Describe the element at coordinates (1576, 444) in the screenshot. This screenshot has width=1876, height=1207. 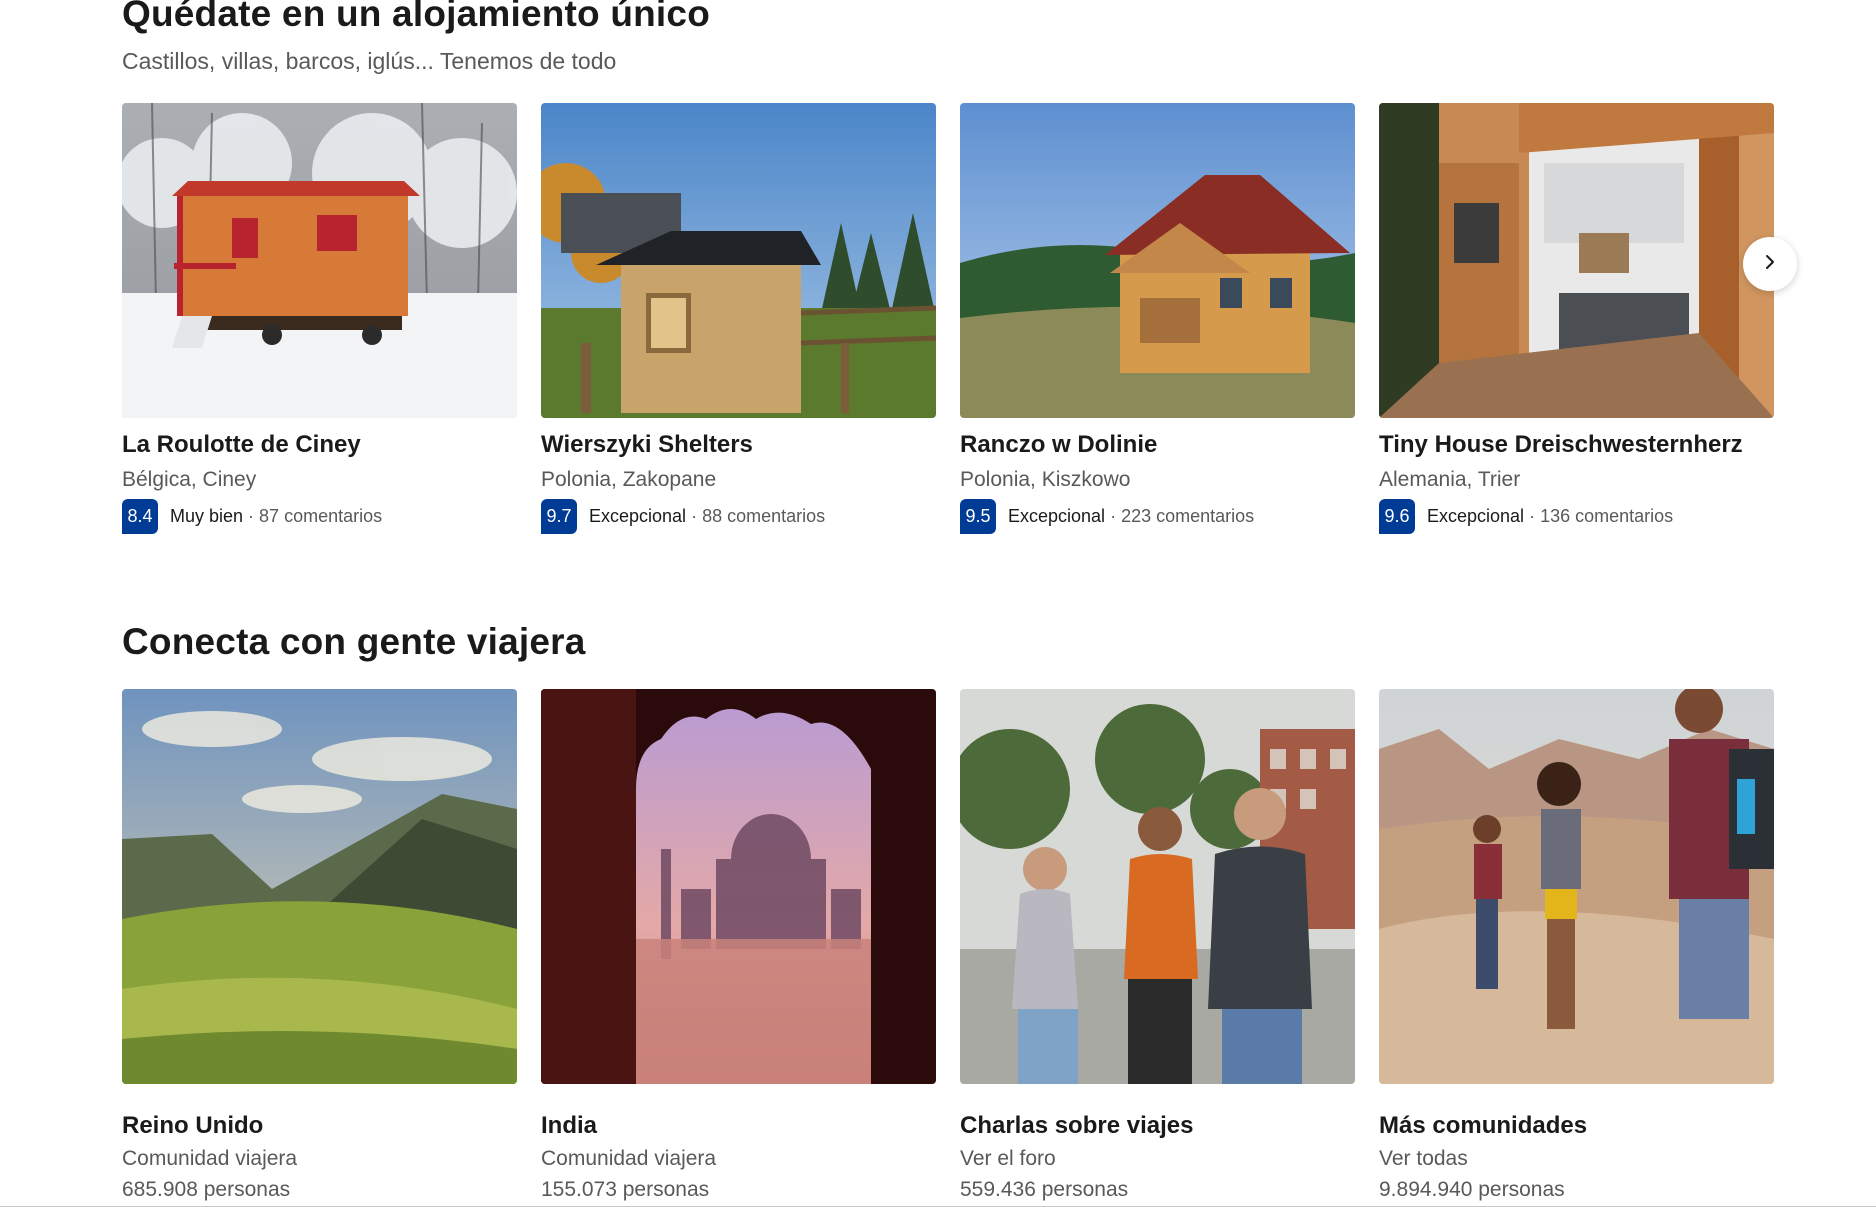
I see `property-name: Tiny House Dreischwesternherz` at that location.